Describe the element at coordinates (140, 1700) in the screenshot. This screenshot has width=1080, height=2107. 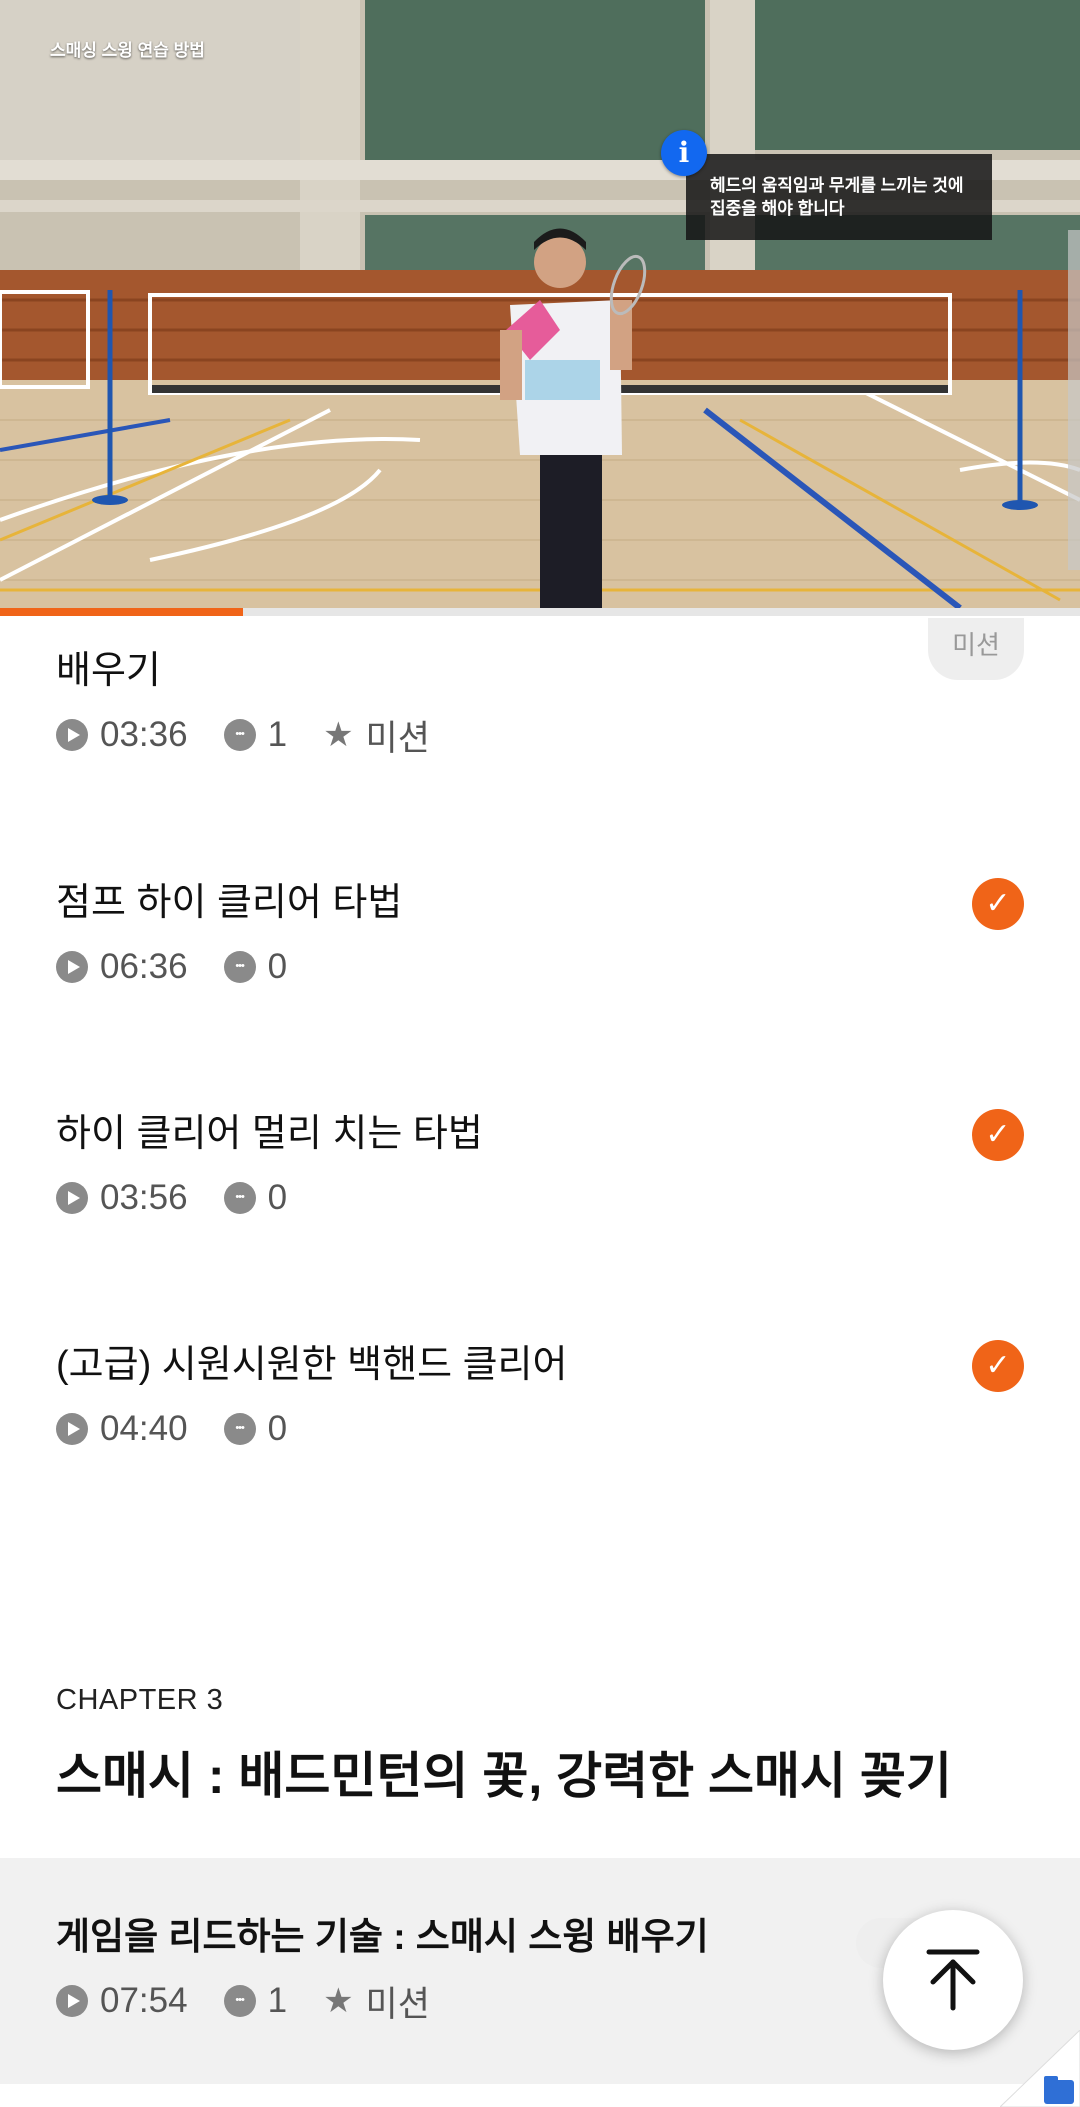
I see `chapter-label: CHAPTER 3` at that location.